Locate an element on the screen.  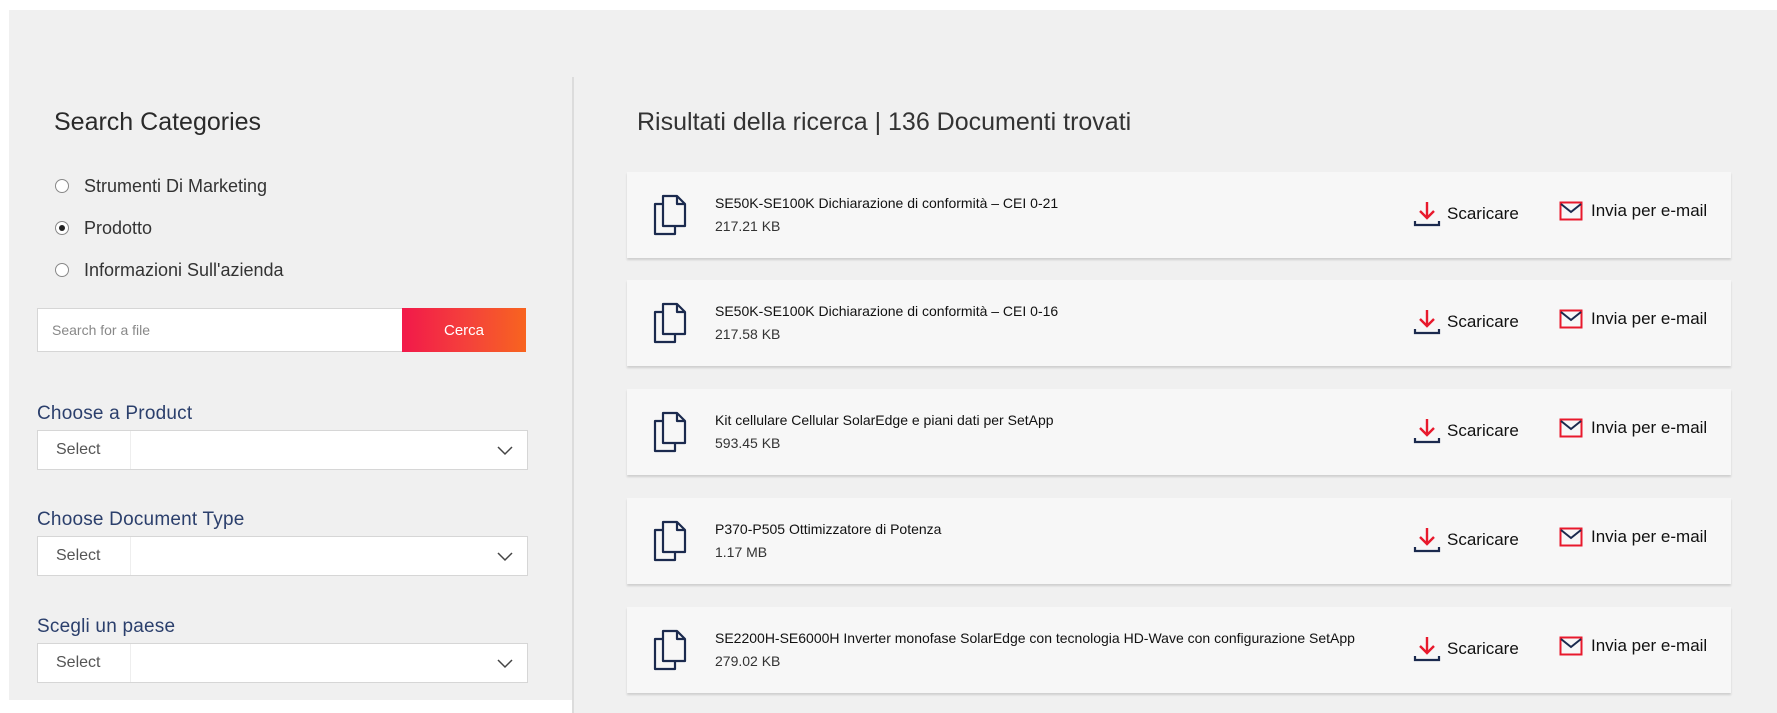
document-type-select: Select is located at coordinates (282, 556).